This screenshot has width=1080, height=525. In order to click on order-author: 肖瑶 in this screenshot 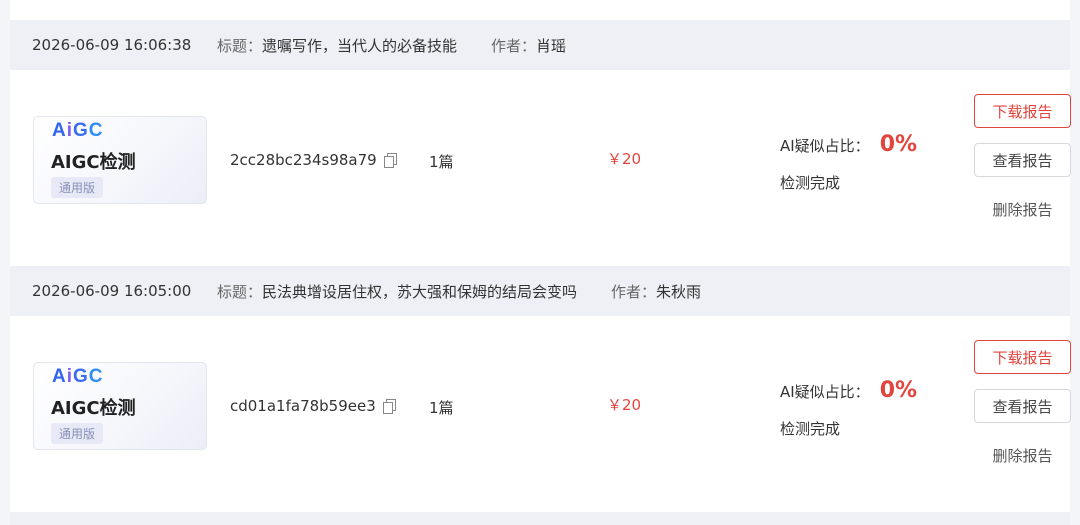, I will do `click(551, 45)`.